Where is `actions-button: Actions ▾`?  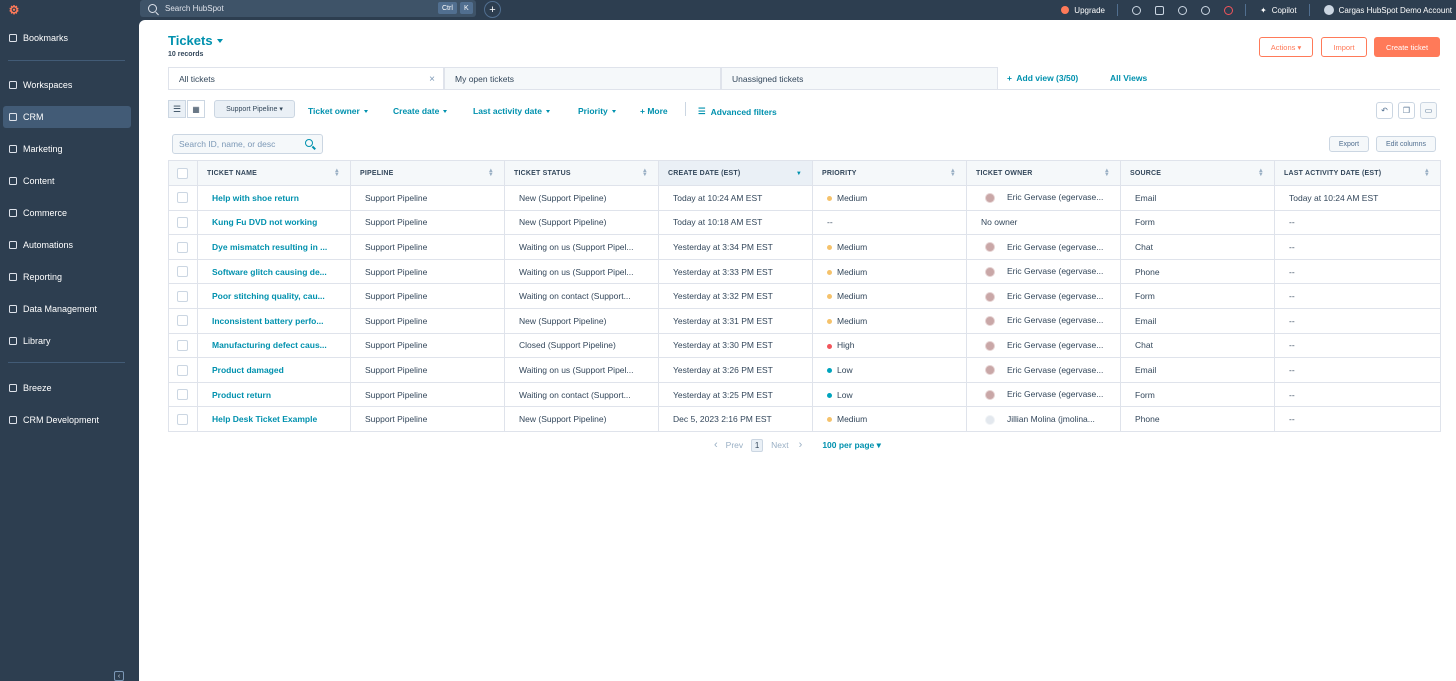 actions-button: Actions ▾ is located at coordinates (1286, 47).